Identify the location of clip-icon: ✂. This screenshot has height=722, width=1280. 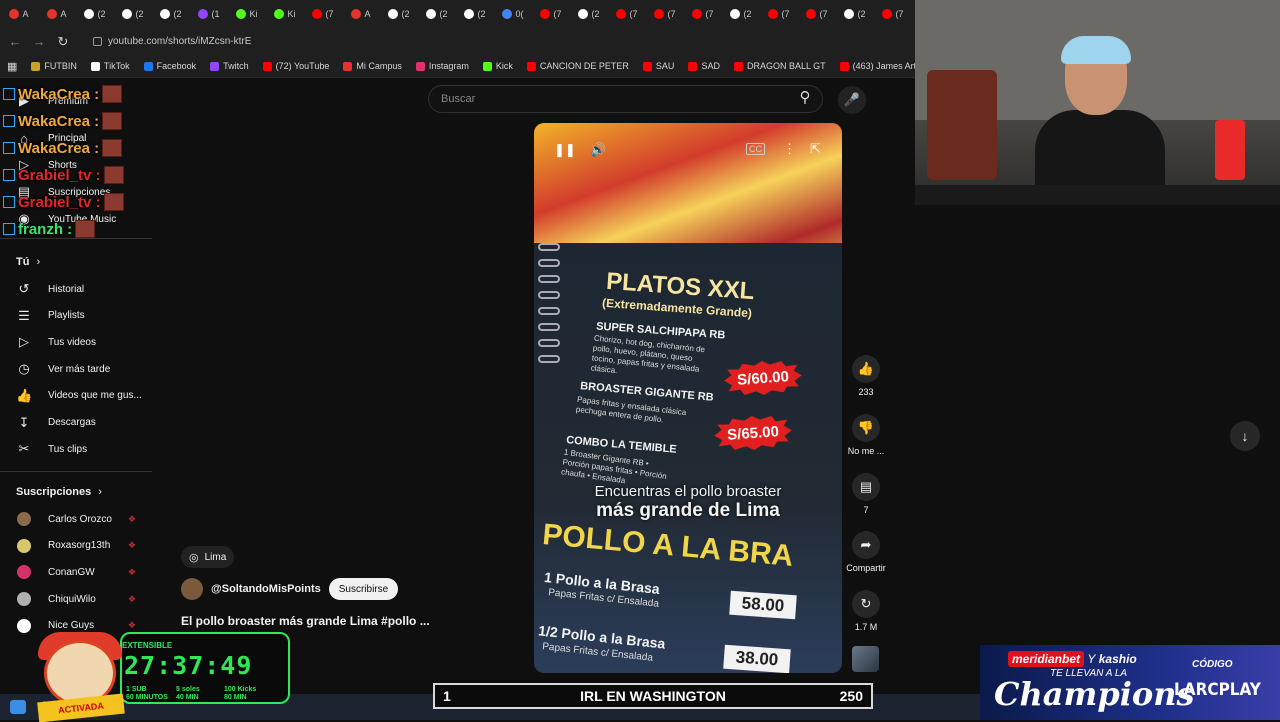
(24, 449).